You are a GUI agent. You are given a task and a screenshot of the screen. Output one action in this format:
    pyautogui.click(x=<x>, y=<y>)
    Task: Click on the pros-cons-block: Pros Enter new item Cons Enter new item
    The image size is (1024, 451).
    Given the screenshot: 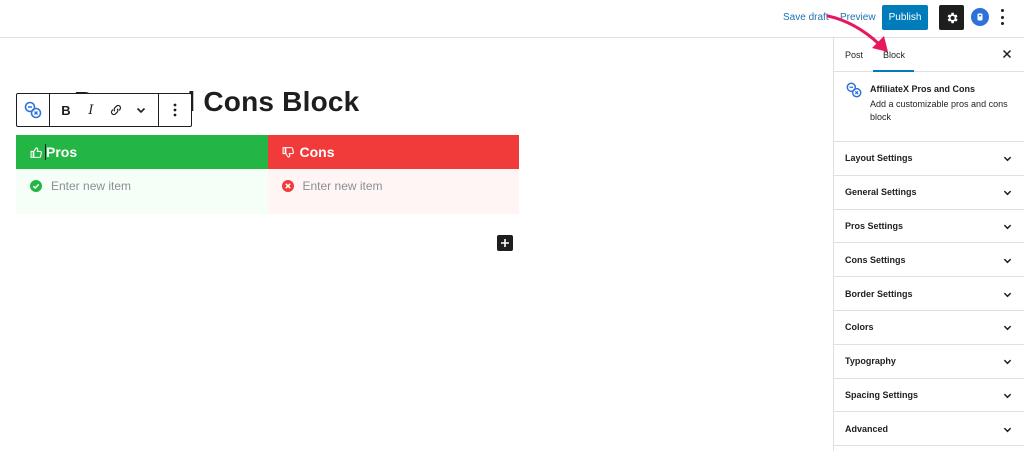 What is the action you would take?
    pyautogui.click(x=267, y=174)
    